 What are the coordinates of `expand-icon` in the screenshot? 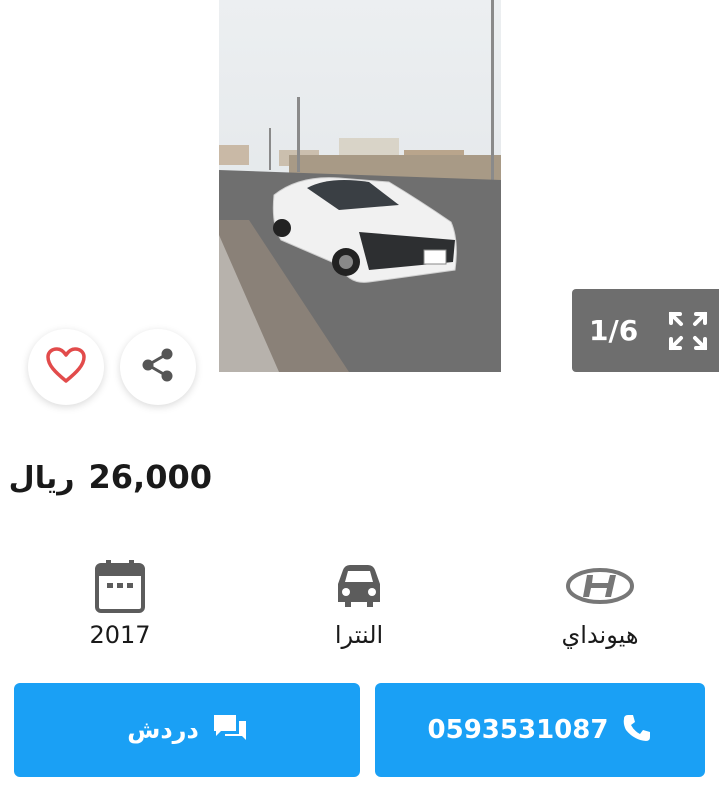 It's located at (688, 331).